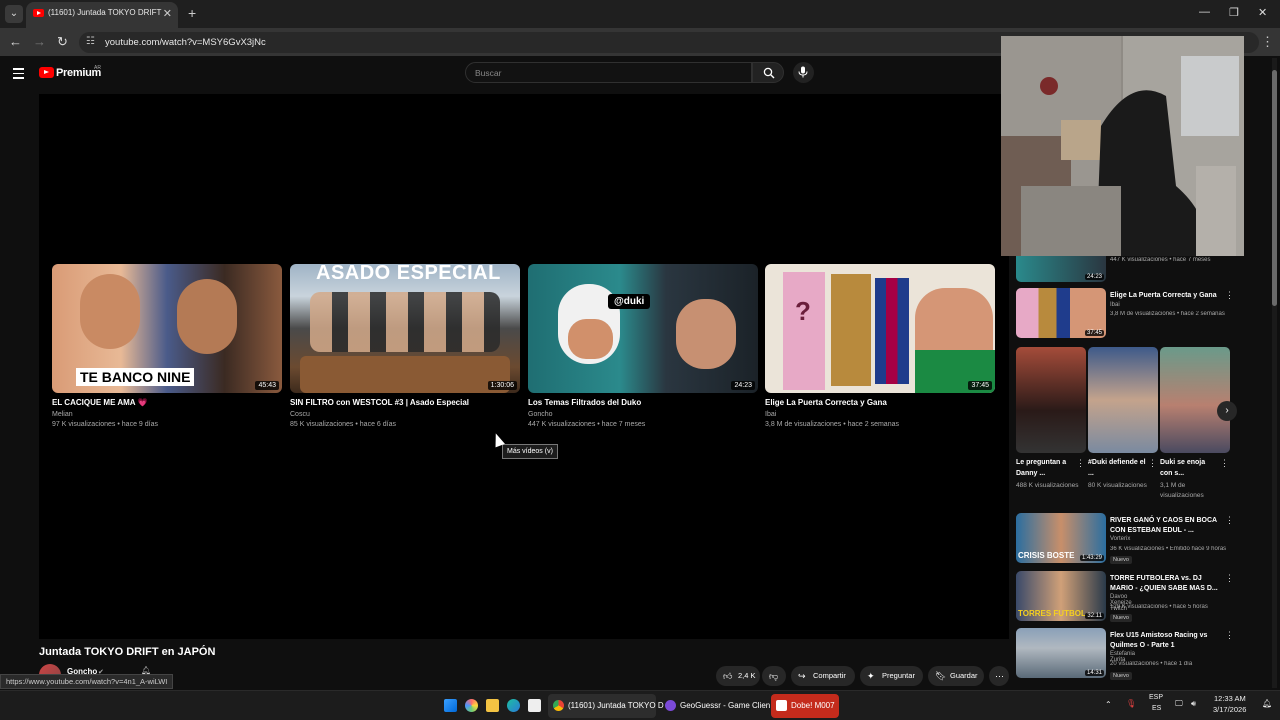  Describe the element at coordinates (15, 41) in the screenshot. I see `back-icon: ←` at that location.